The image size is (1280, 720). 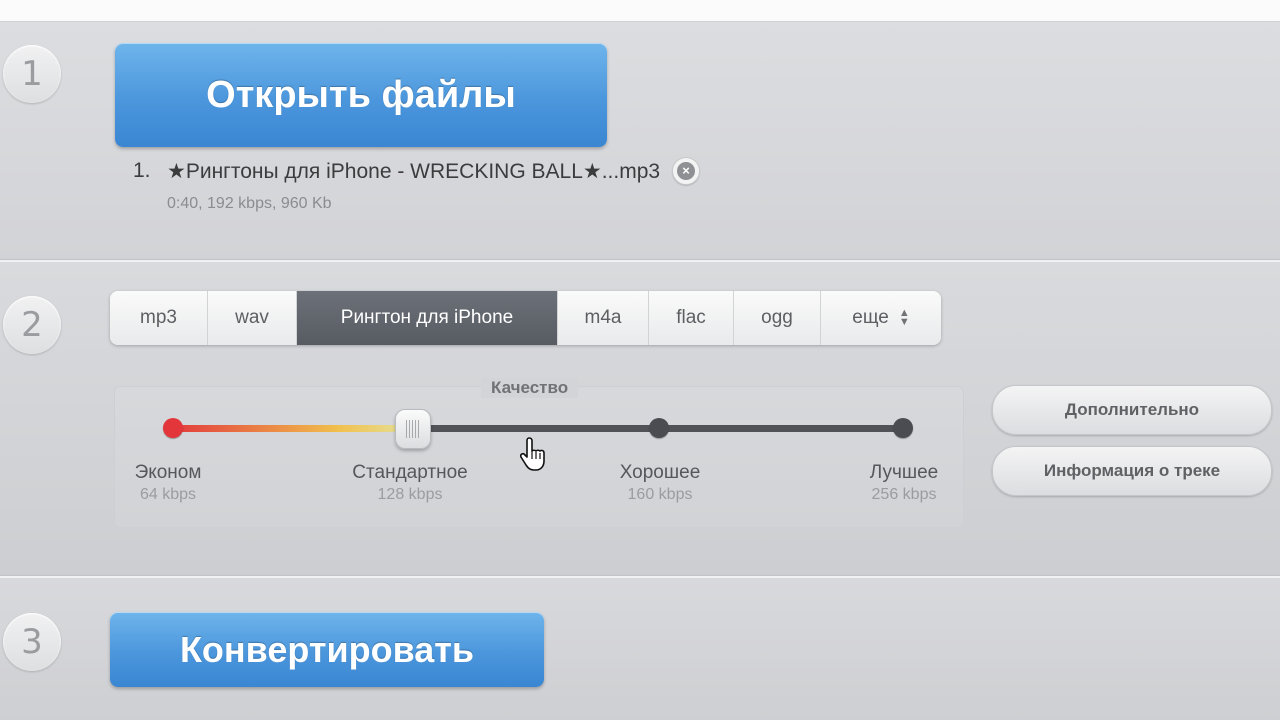 I want to click on quality-level-bitrate: 128 kbps, so click(x=410, y=494).